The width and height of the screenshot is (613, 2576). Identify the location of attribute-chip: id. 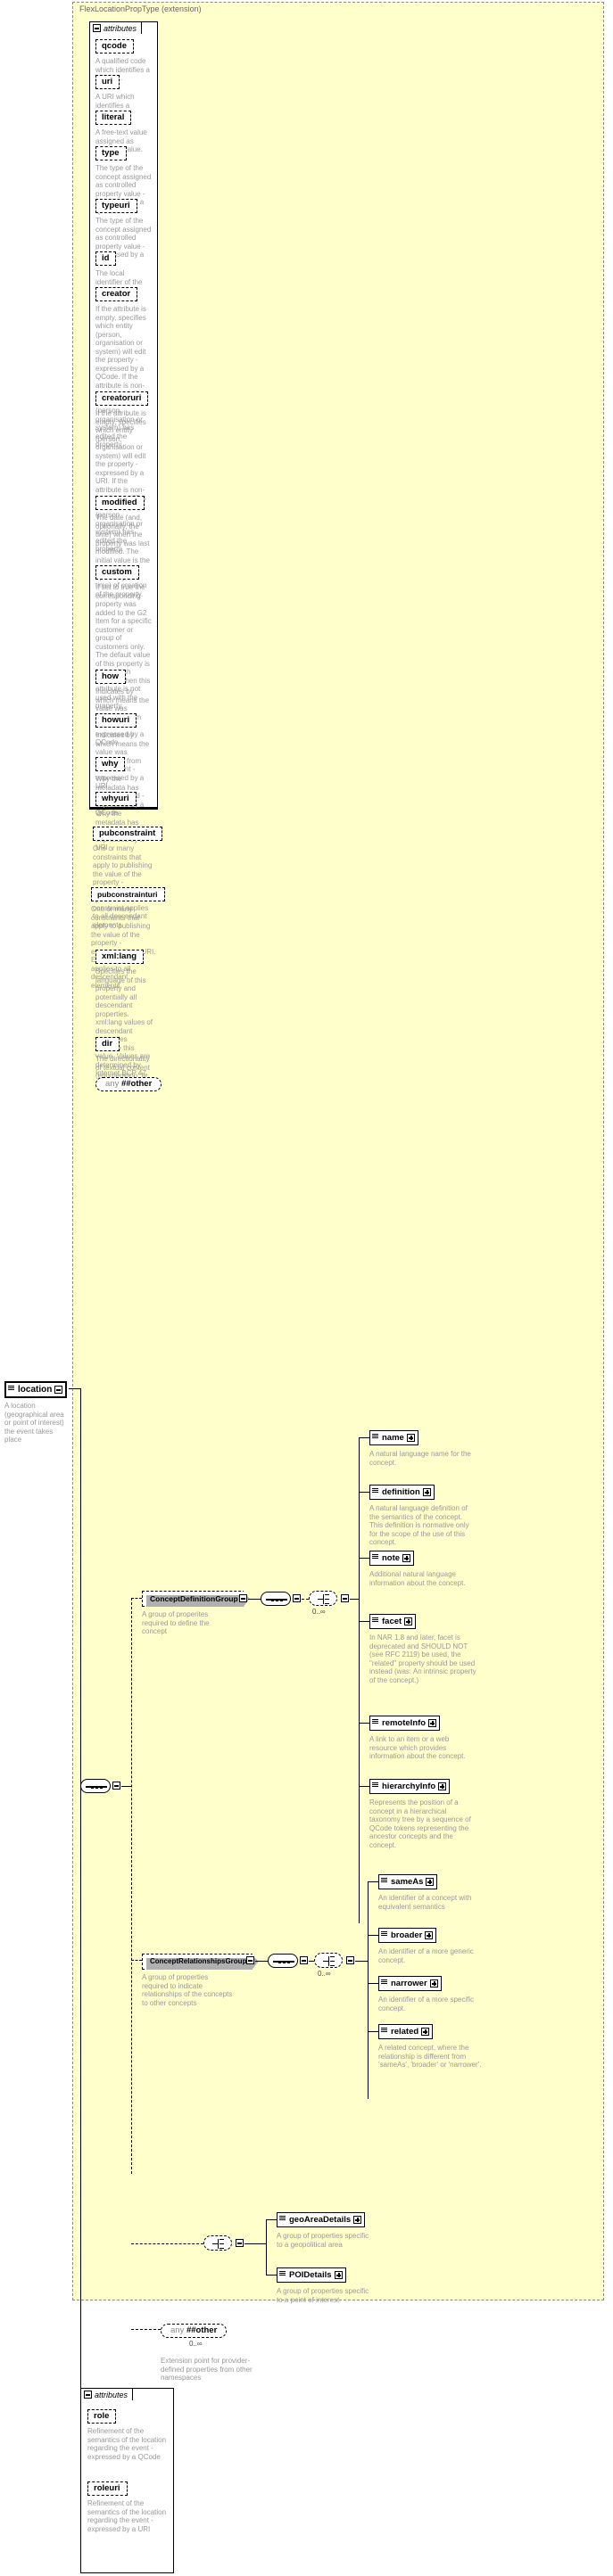
(107, 259).